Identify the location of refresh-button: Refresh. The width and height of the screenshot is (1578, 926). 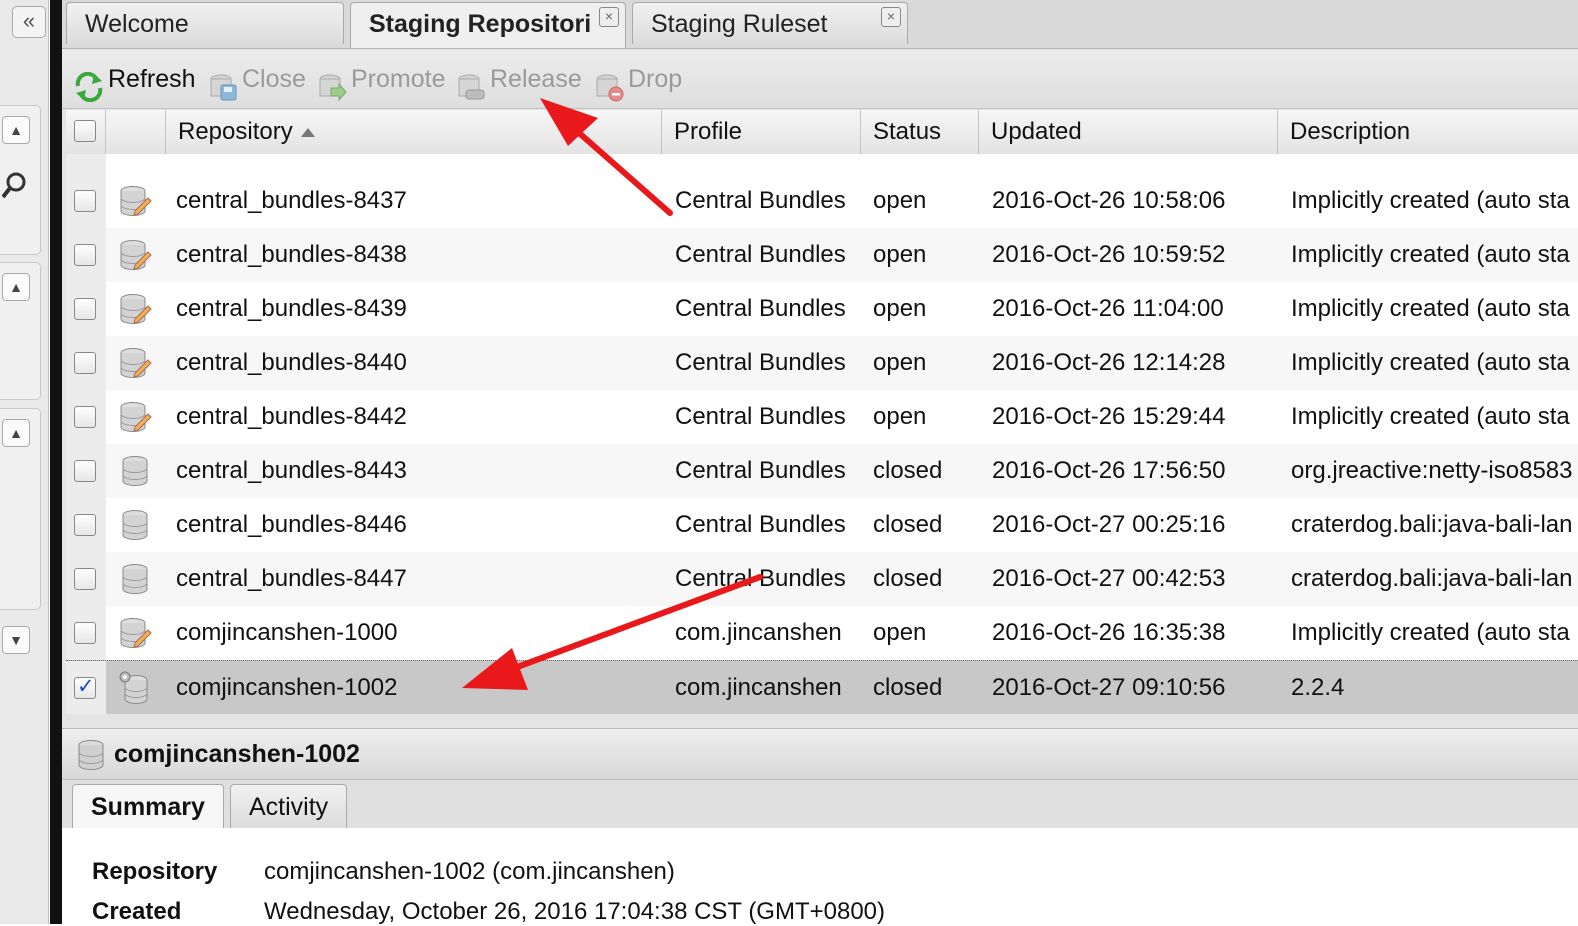
(135, 79).